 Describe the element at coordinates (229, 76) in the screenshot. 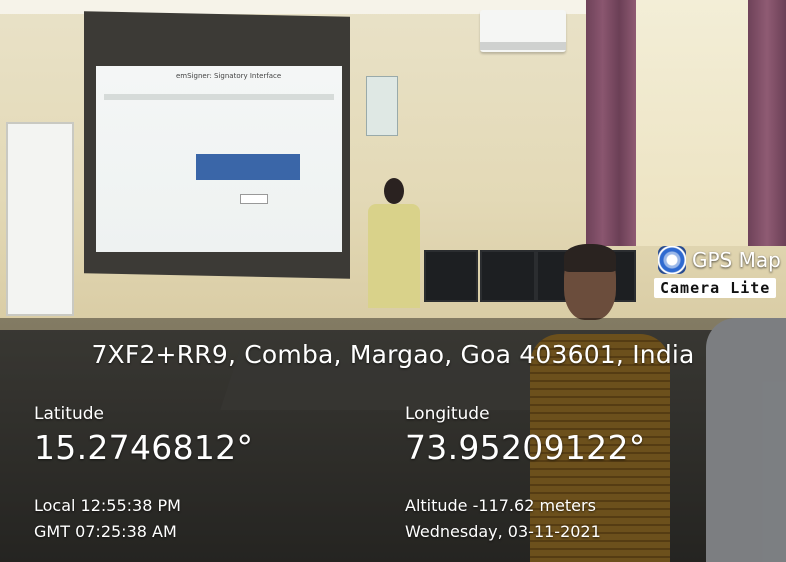

I see `slide-title: emSigner: Signatory Interface` at that location.